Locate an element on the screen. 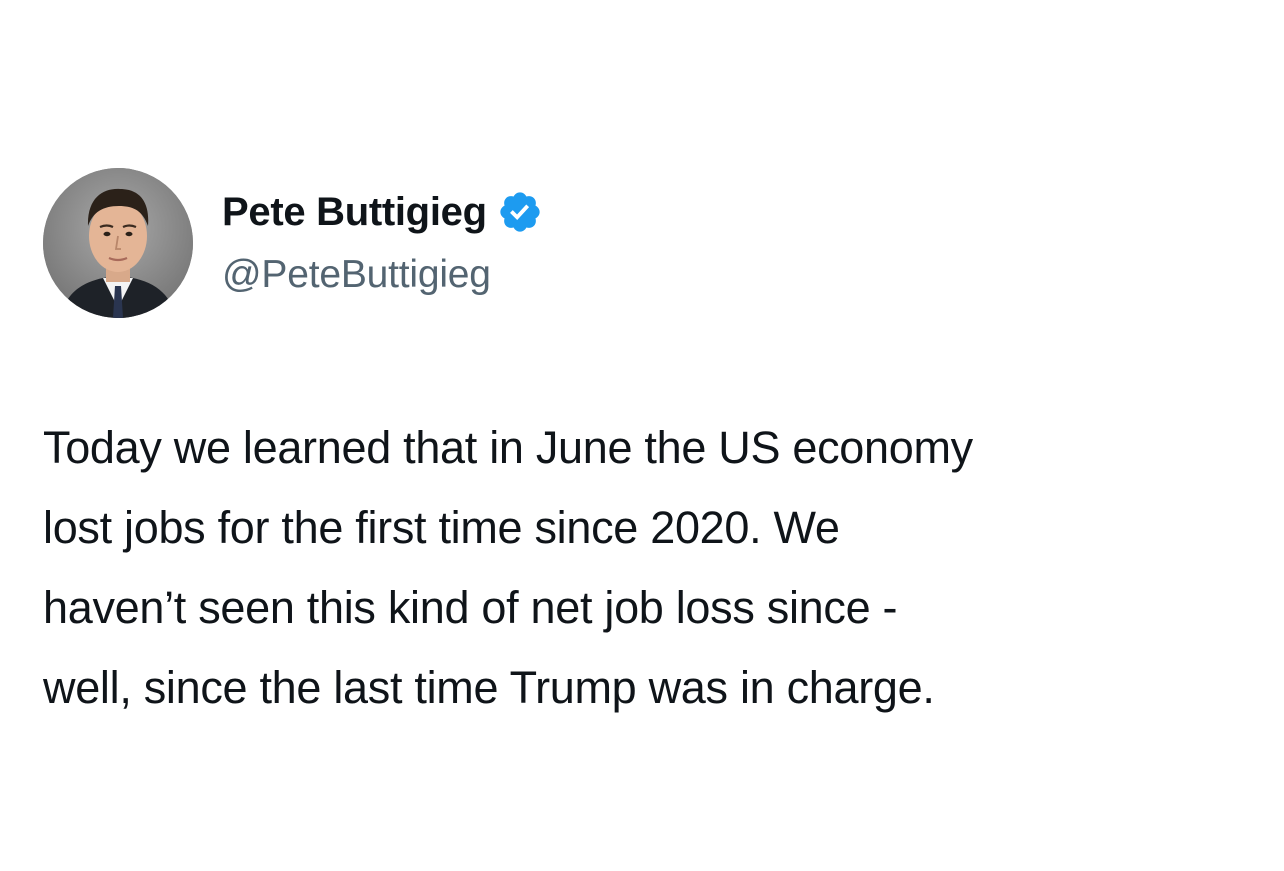  avatar is located at coordinates (118, 243).